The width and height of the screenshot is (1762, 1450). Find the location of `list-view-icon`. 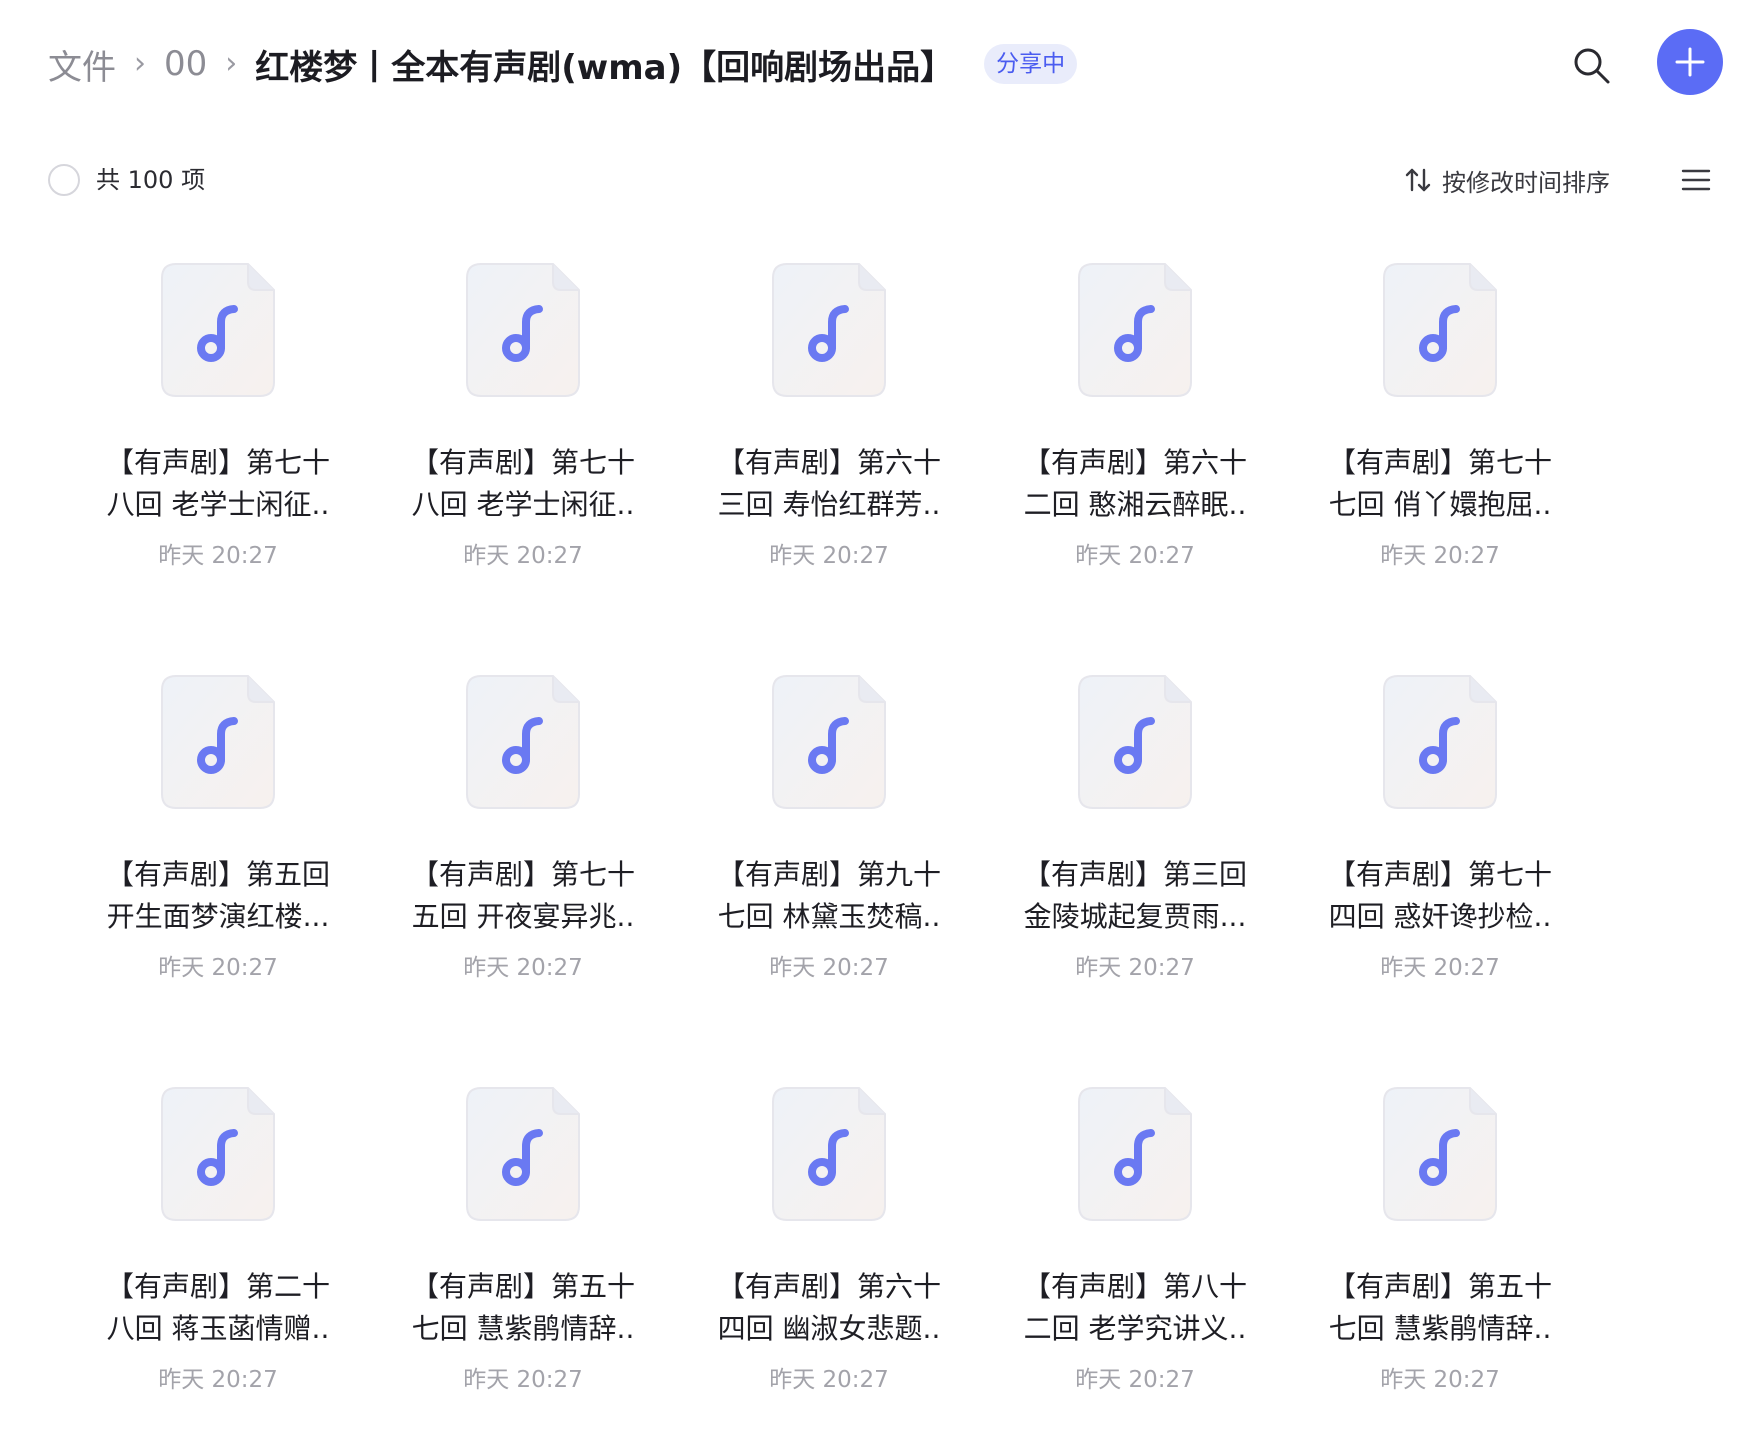

list-view-icon is located at coordinates (1696, 180).